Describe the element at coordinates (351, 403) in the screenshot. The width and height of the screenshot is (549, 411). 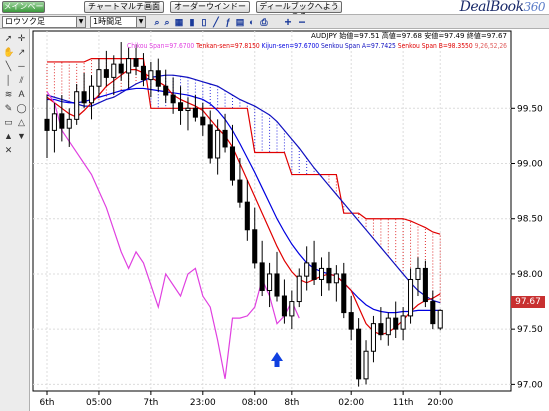
I see `x-tick-label: 02:00` at that location.